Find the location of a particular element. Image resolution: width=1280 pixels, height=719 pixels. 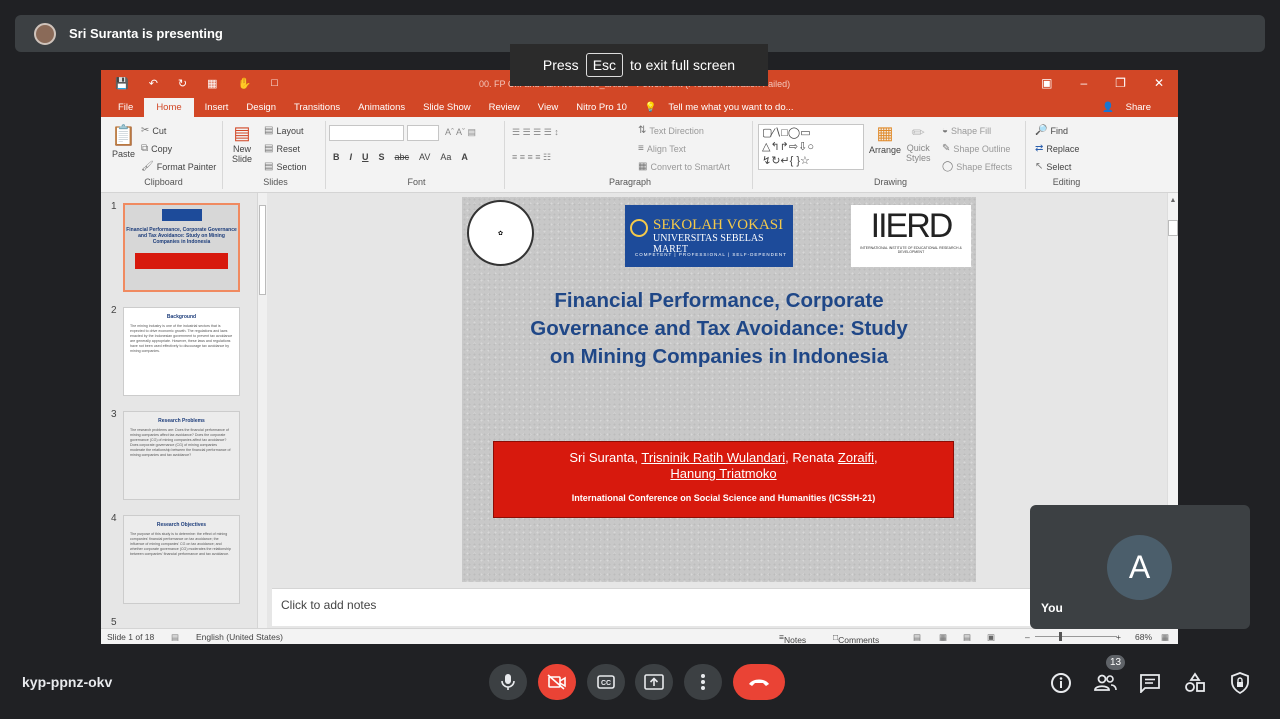

select-label: Select is located at coordinates (1059, 166).